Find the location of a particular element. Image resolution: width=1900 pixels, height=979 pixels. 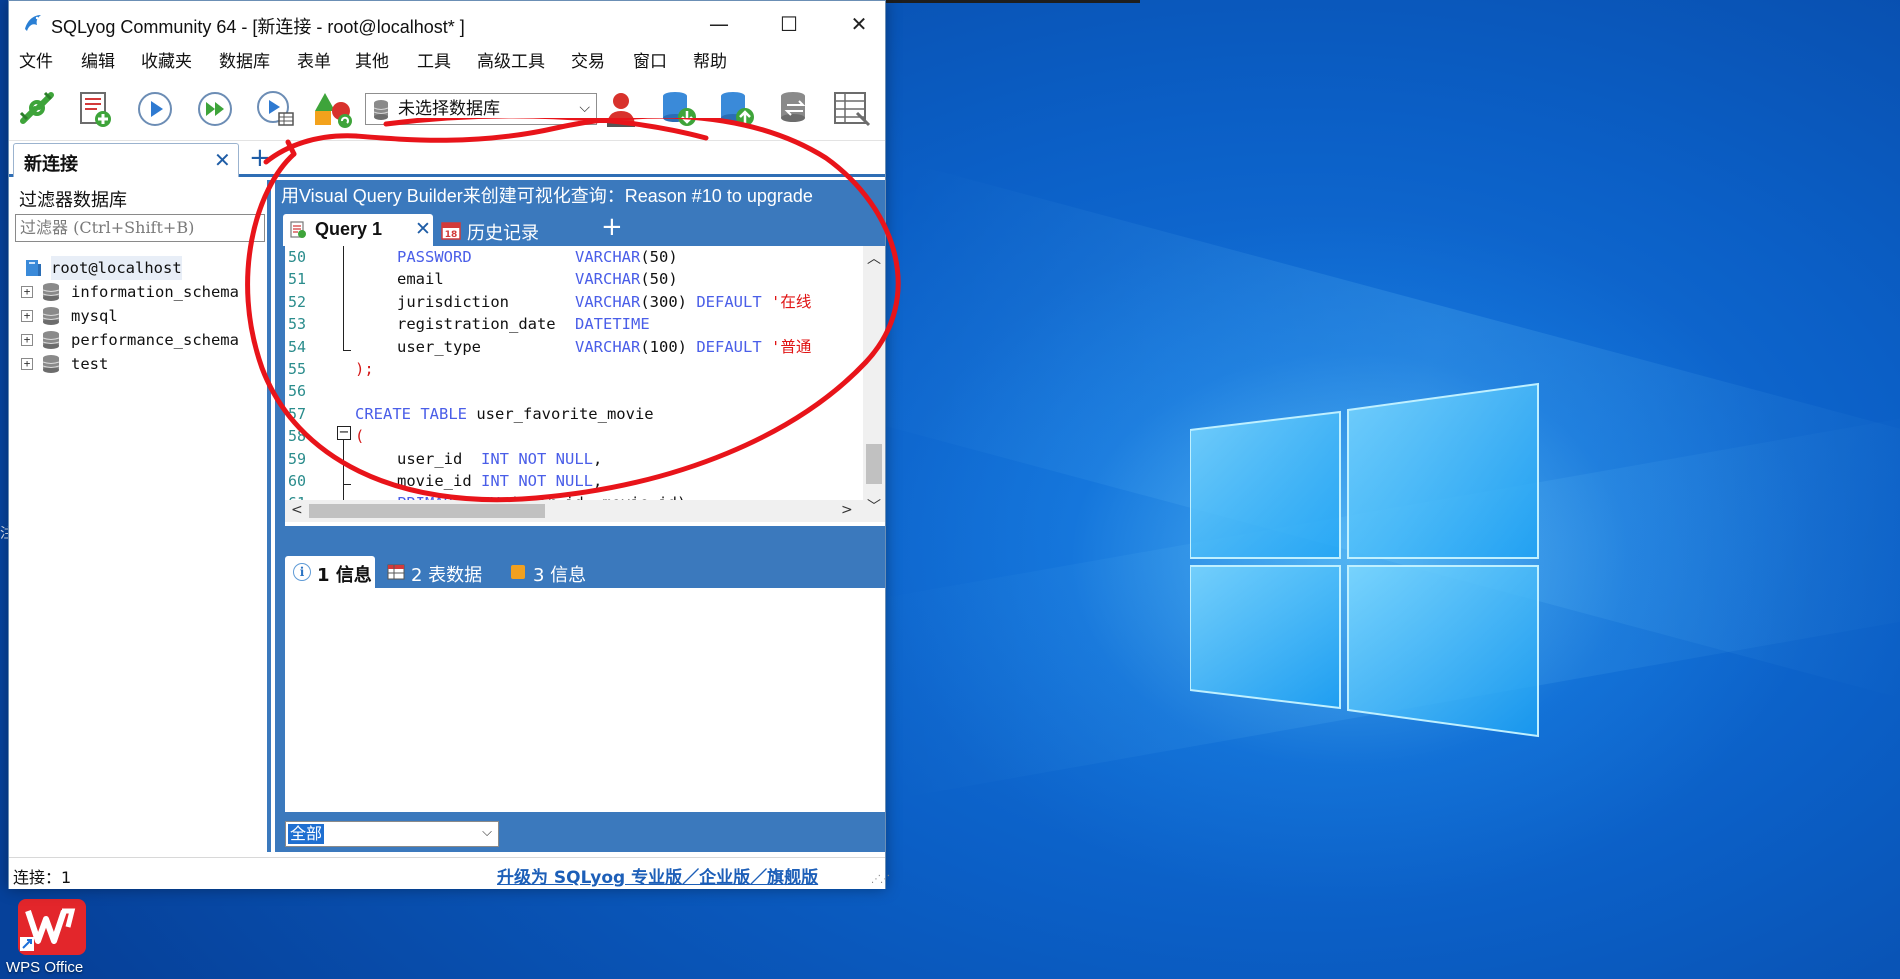

tree-root-connection: root@localhost is located at coordinates (140, 268).